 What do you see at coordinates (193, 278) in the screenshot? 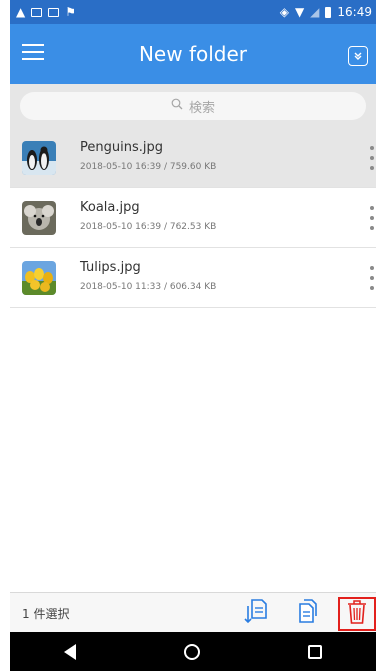
I see `list-item: Tulips.jpg 2018-05-10 11:33 / 606.34 KB` at bounding box center [193, 278].